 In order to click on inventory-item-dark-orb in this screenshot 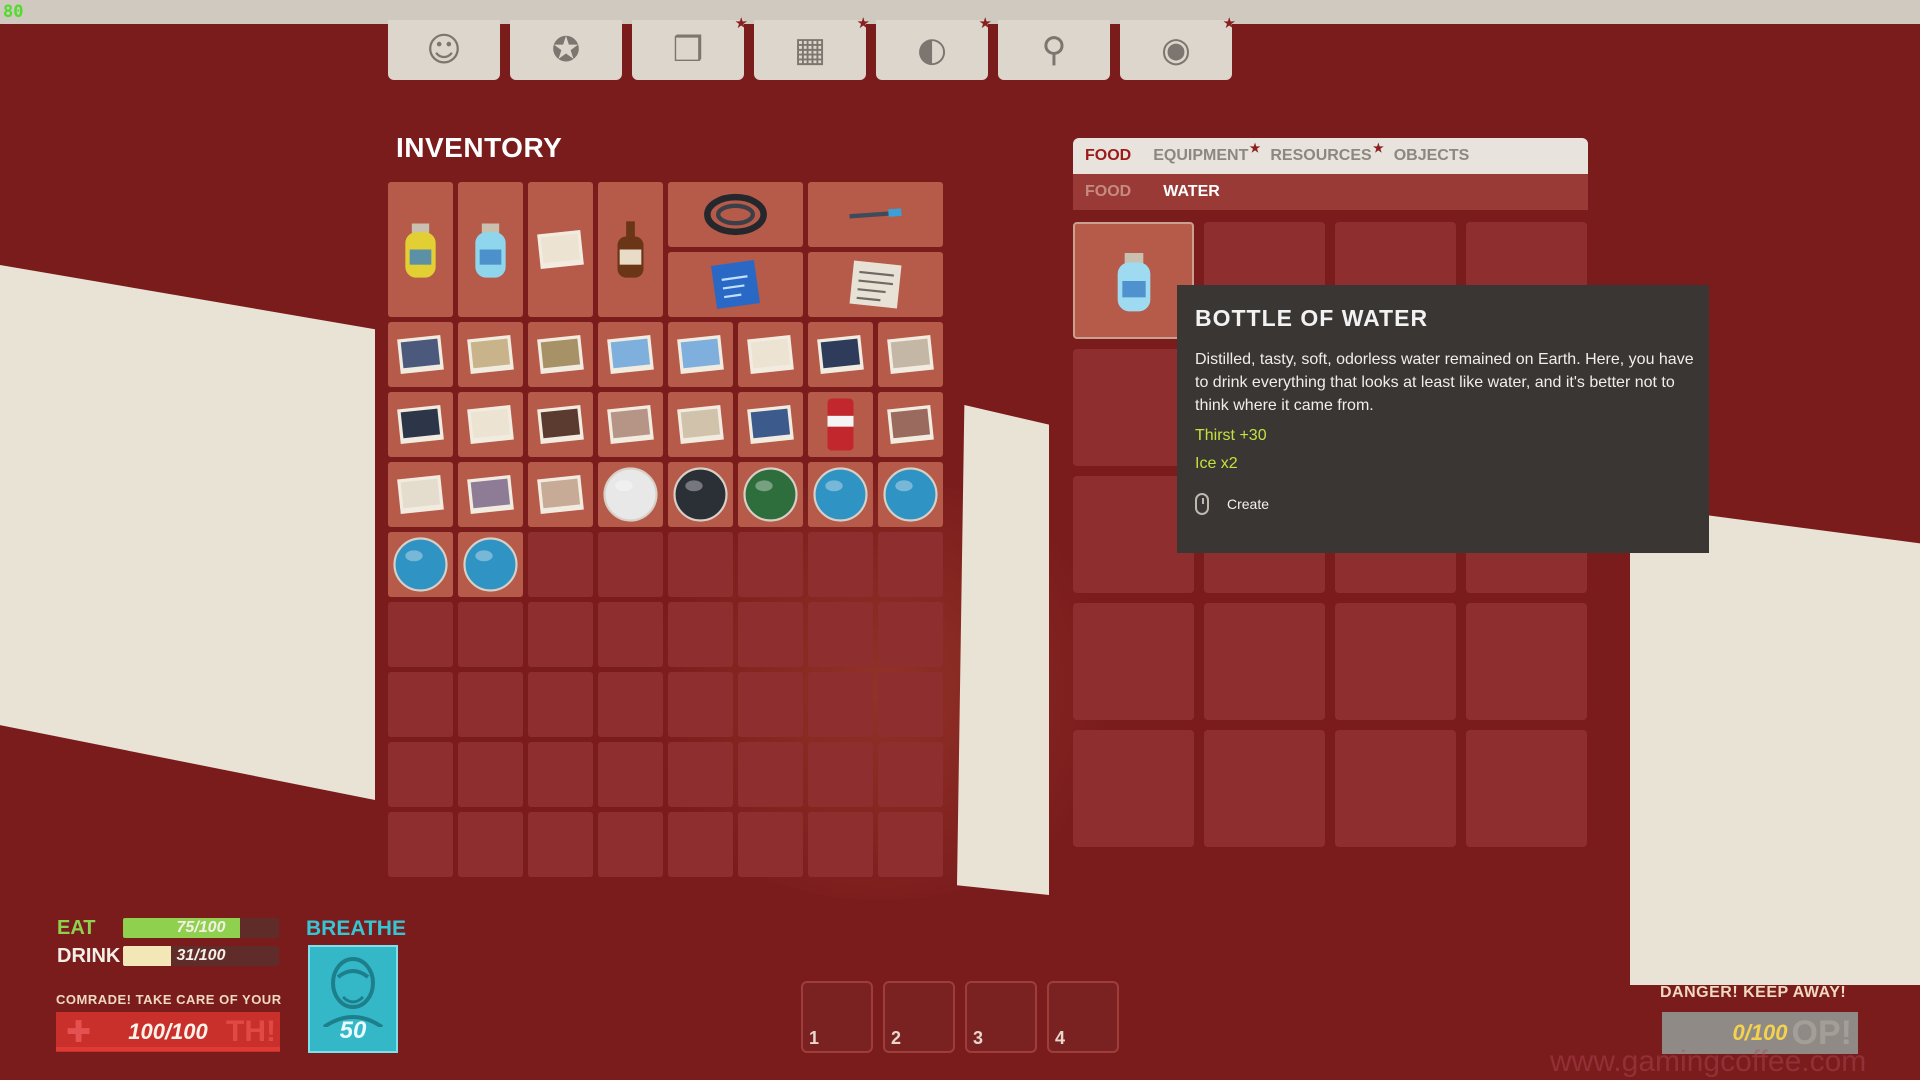, I will do `click(700, 494)`.